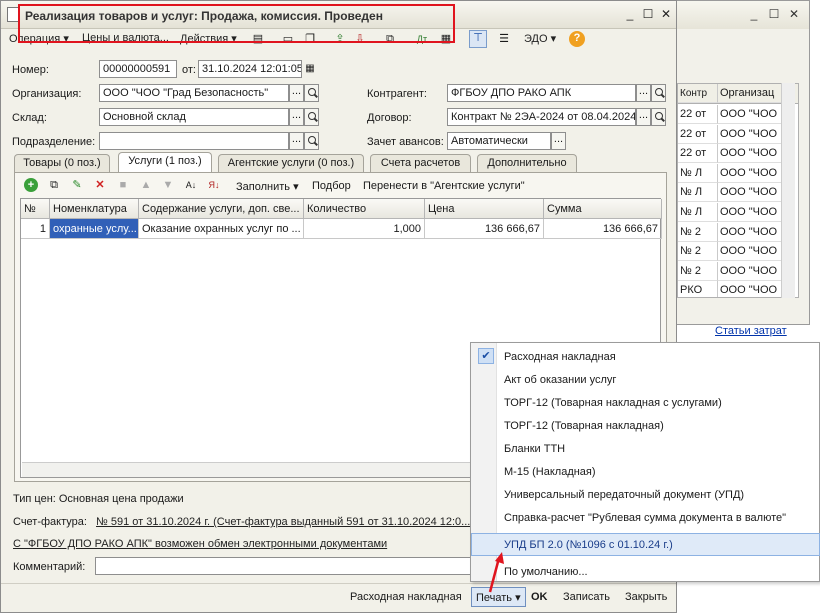 The image size is (820, 613). I want to click on help-icon: ?, so click(577, 39).